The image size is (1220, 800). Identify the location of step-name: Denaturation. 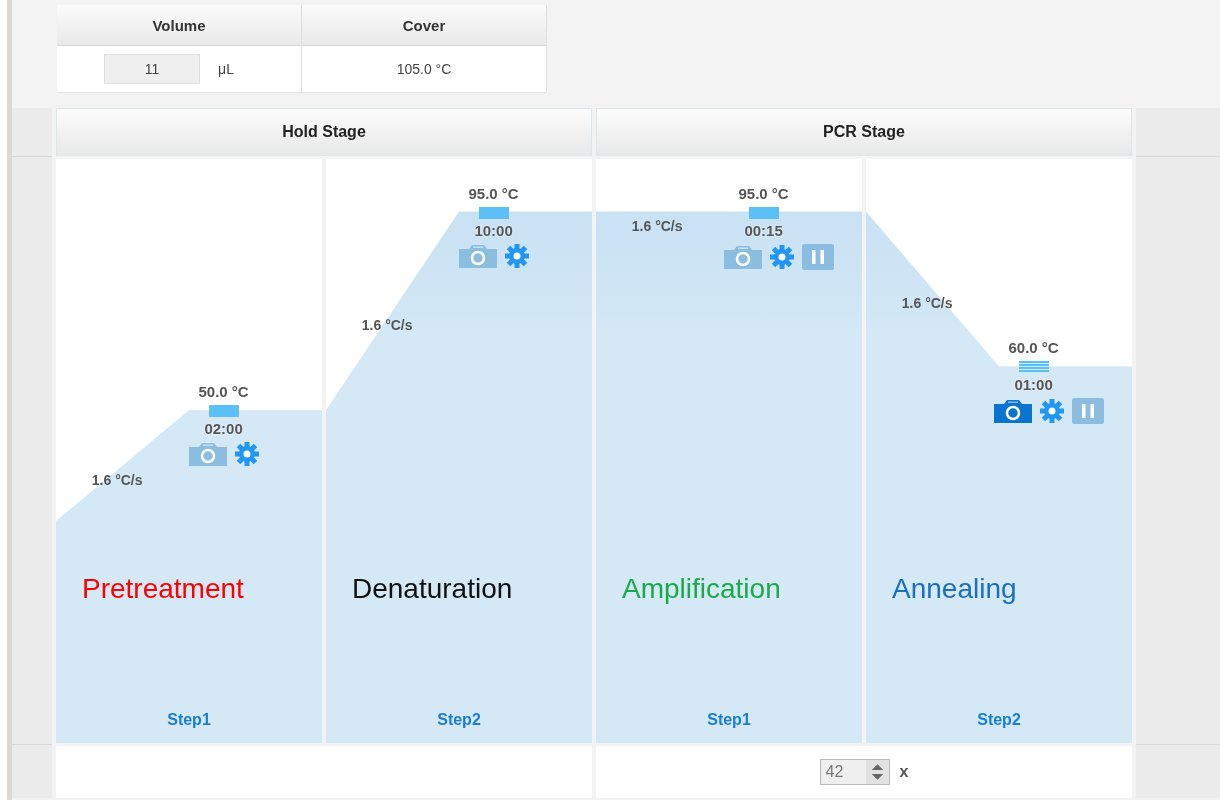
(432, 589).